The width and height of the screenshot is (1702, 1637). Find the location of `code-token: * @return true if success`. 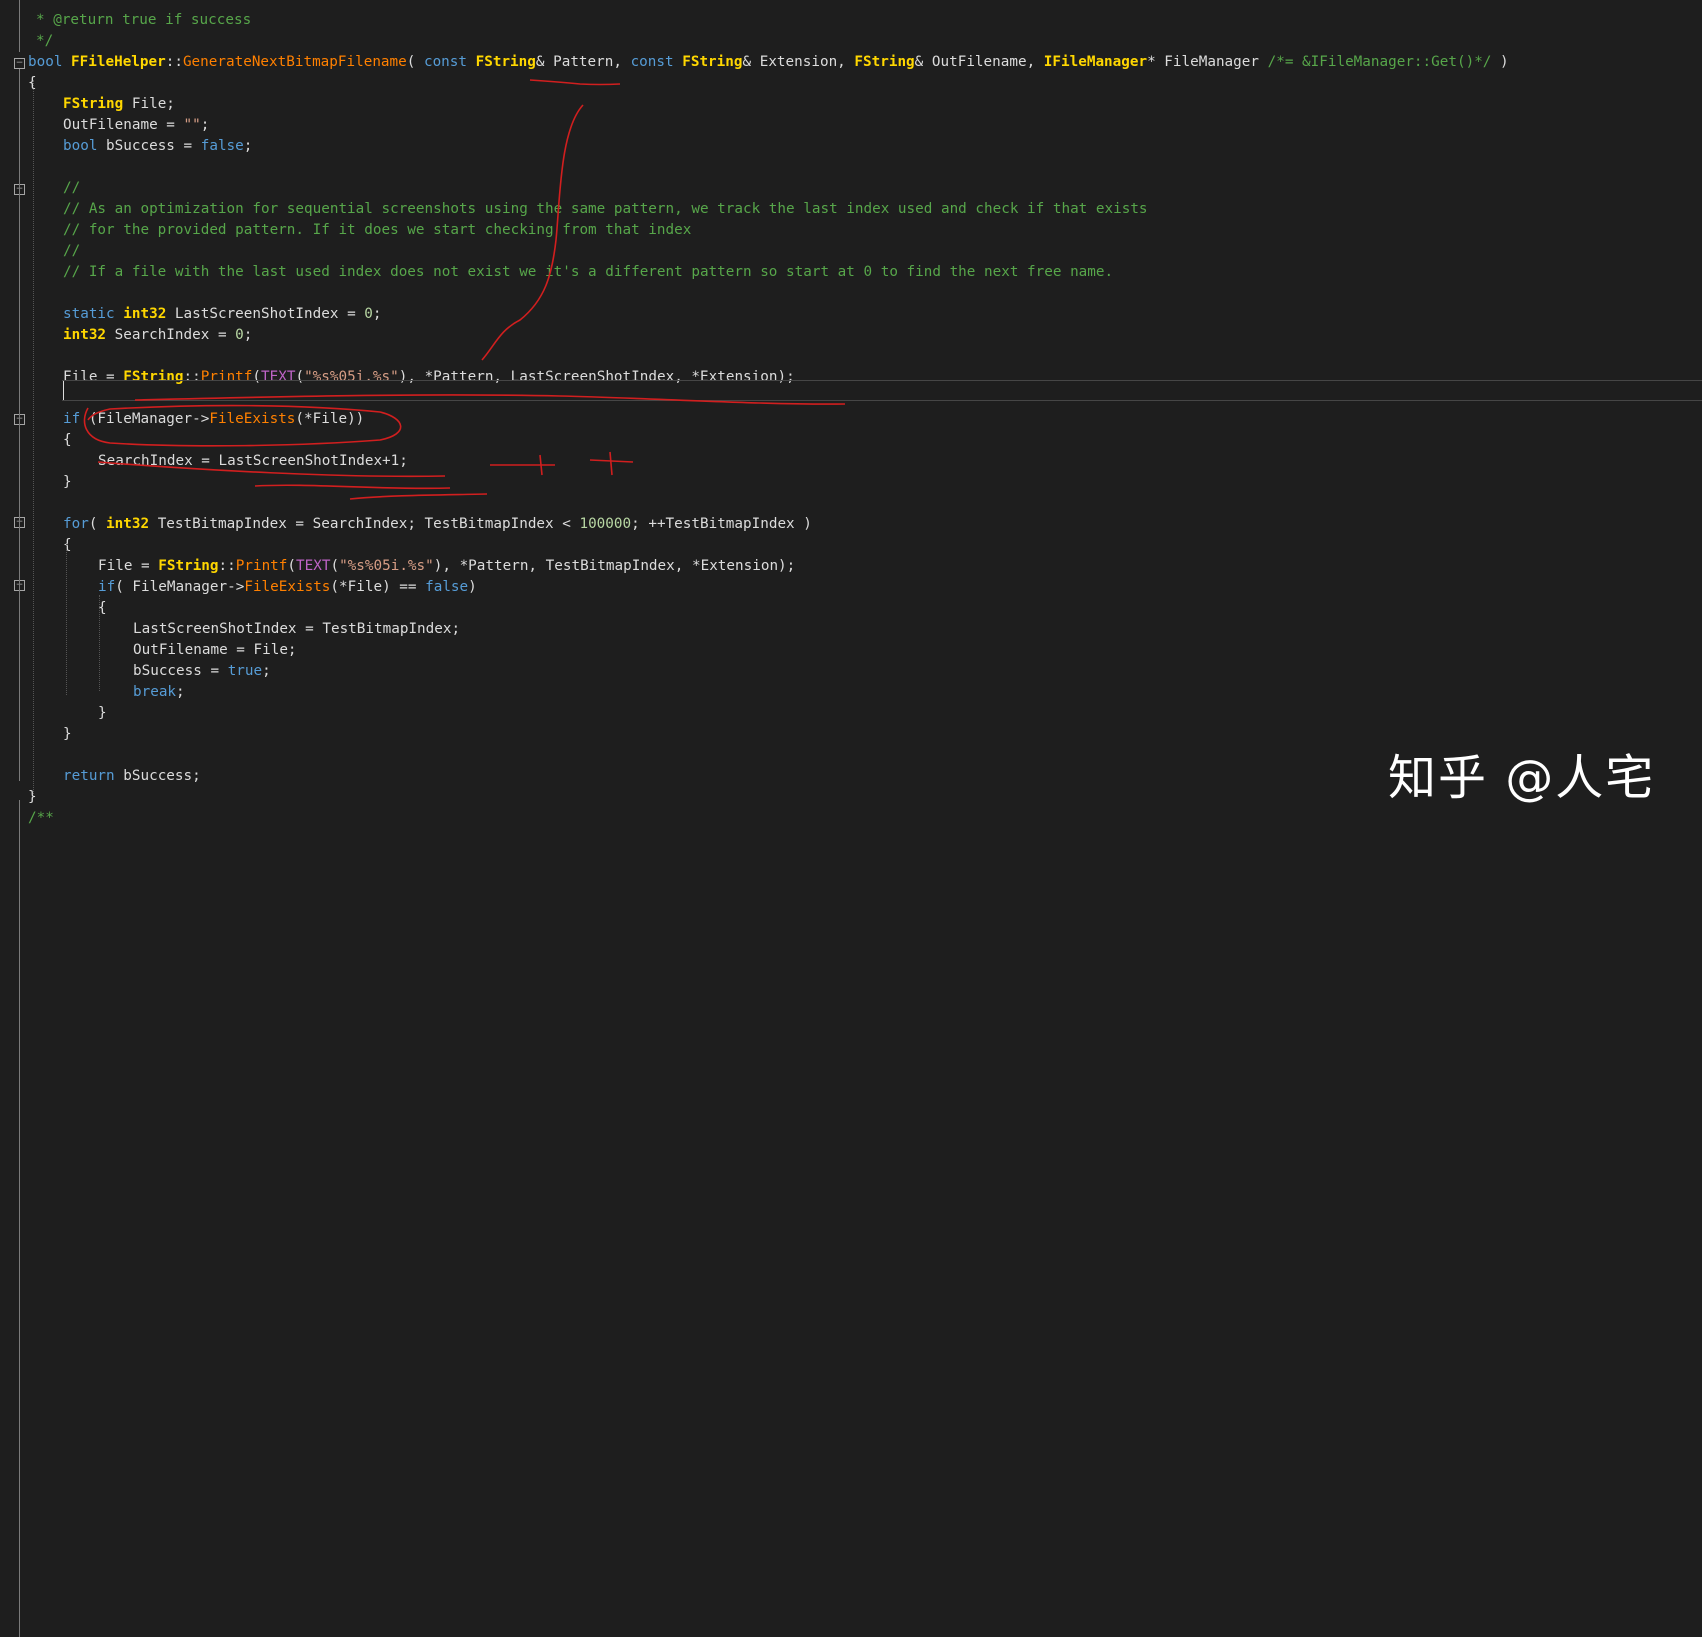

code-token: * @return true if success is located at coordinates (144, 20).